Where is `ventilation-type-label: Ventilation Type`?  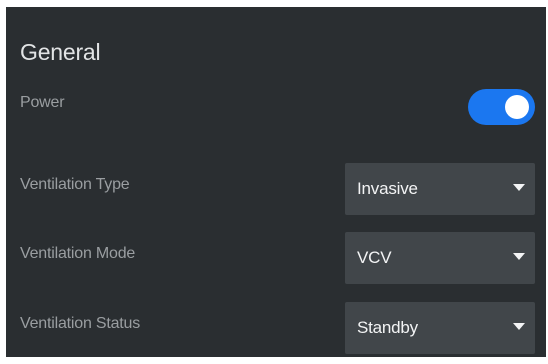
ventilation-type-label: Ventilation Type is located at coordinates (75, 184).